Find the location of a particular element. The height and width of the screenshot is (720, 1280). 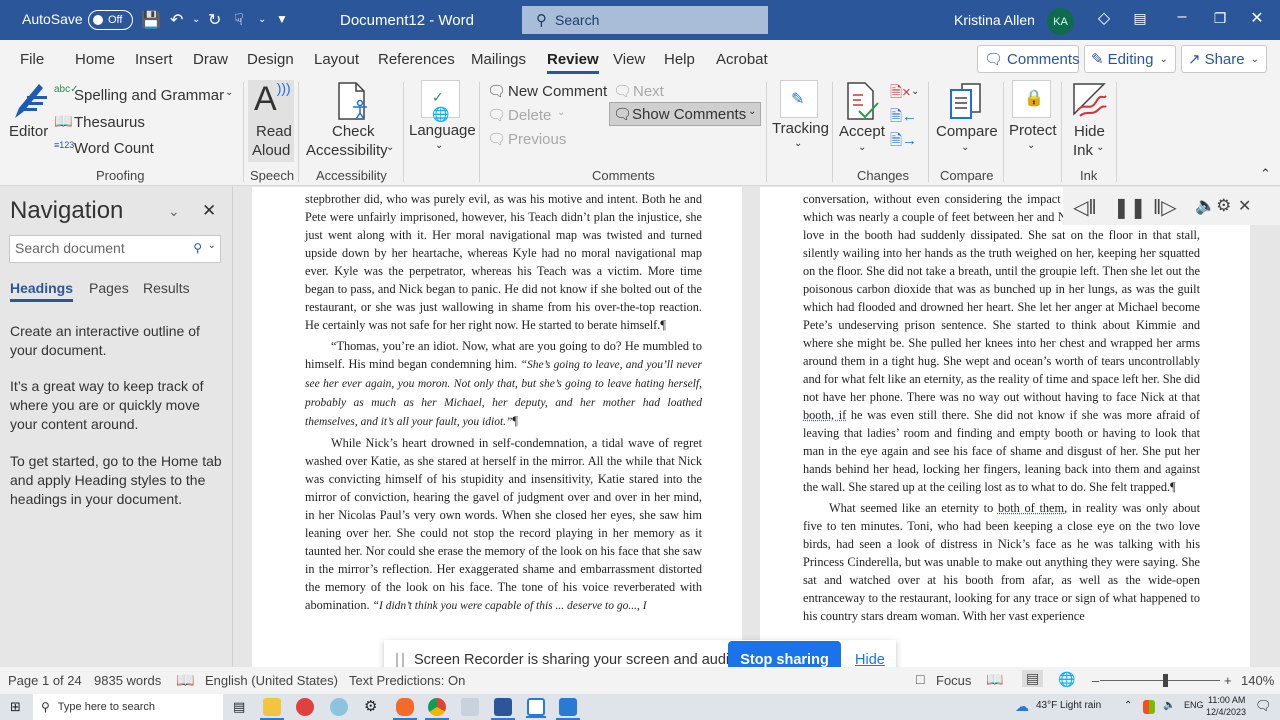

file-explorer-icon is located at coordinates (272, 709).